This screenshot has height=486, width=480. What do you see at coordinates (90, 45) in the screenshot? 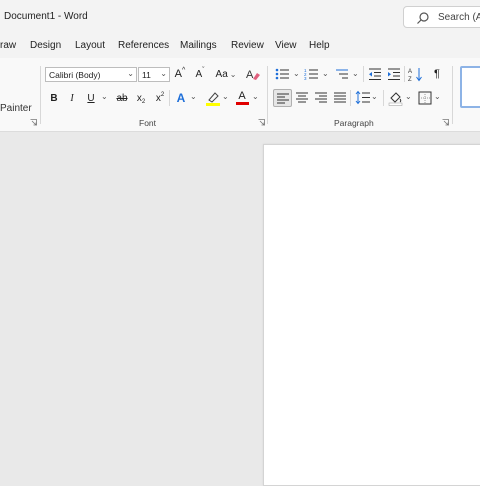
I see `tab-layout: Layout` at bounding box center [90, 45].